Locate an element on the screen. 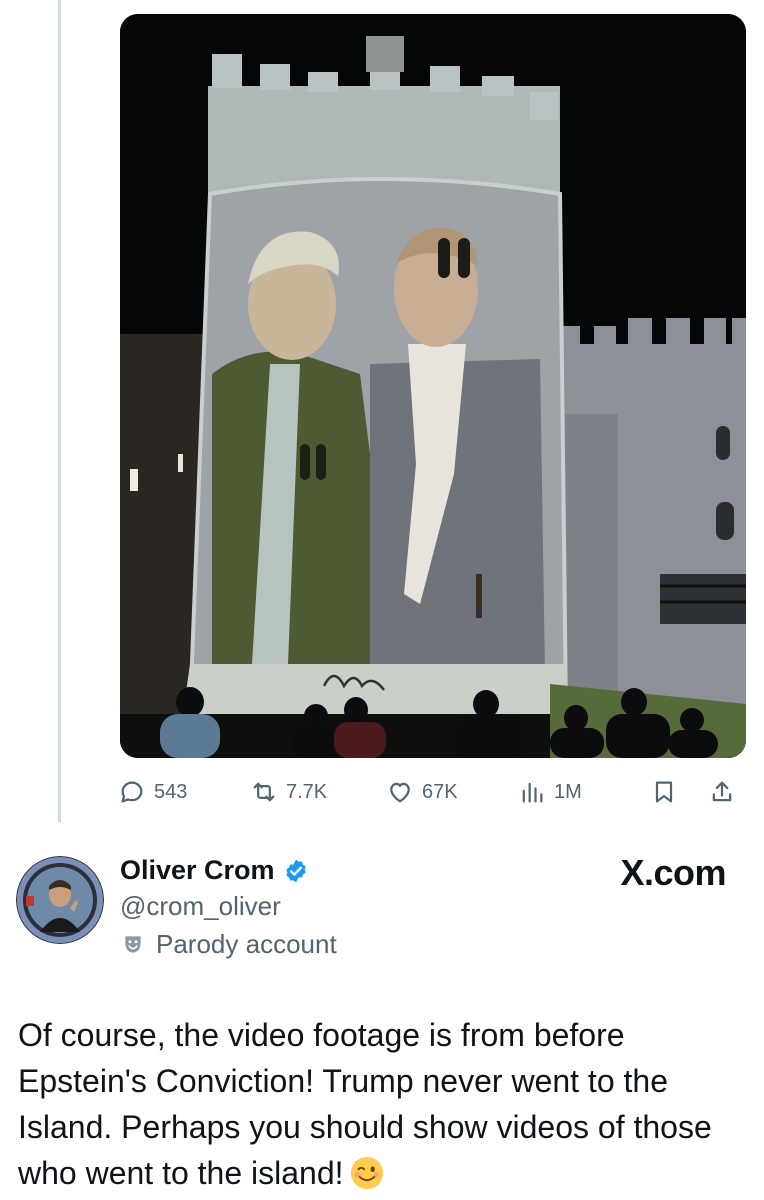 The height and width of the screenshot is (1200, 764). avatar-logo-image is located at coordinates (60, 900).